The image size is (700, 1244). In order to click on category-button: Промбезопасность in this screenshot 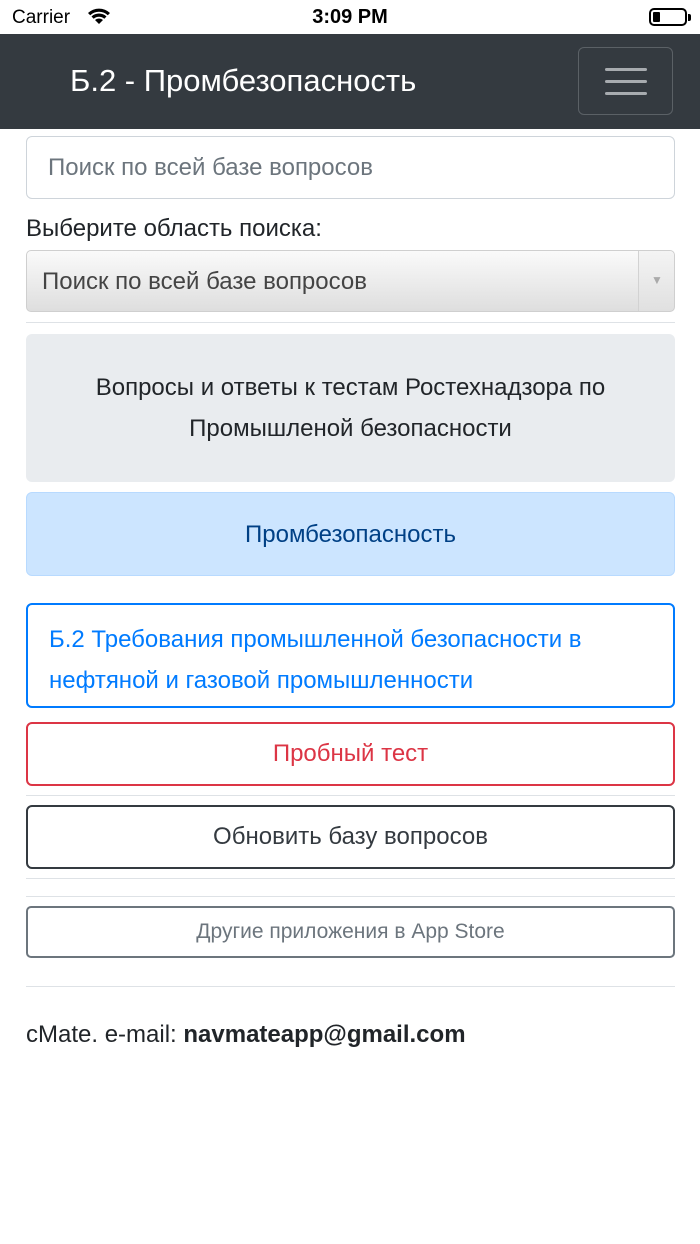, I will do `click(350, 534)`.